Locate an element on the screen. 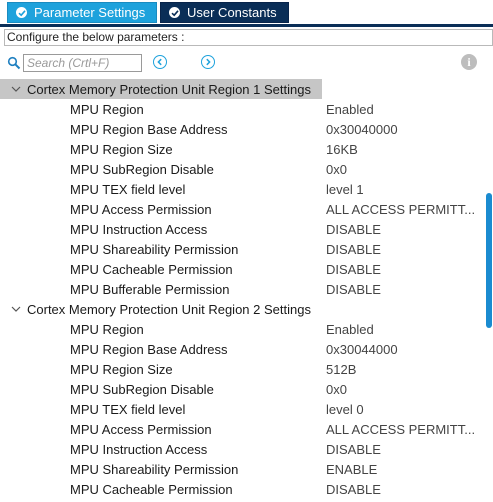  tab-underline is located at coordinates (246, 25).